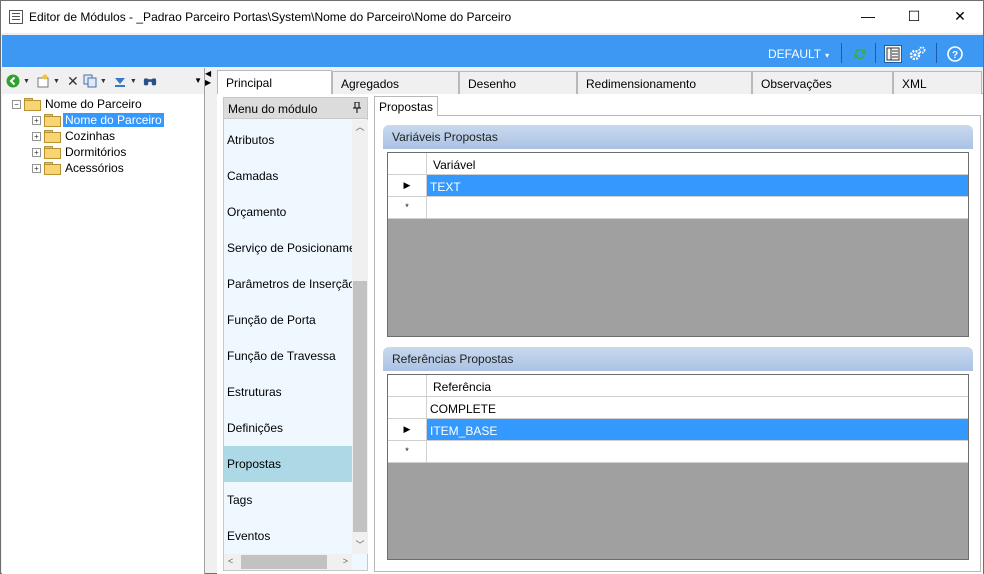 The image size is (984, 574). Describe the element at coordinates (210, 73) in the screenshot. I see `collapse-left-icon: ◀` at that location.